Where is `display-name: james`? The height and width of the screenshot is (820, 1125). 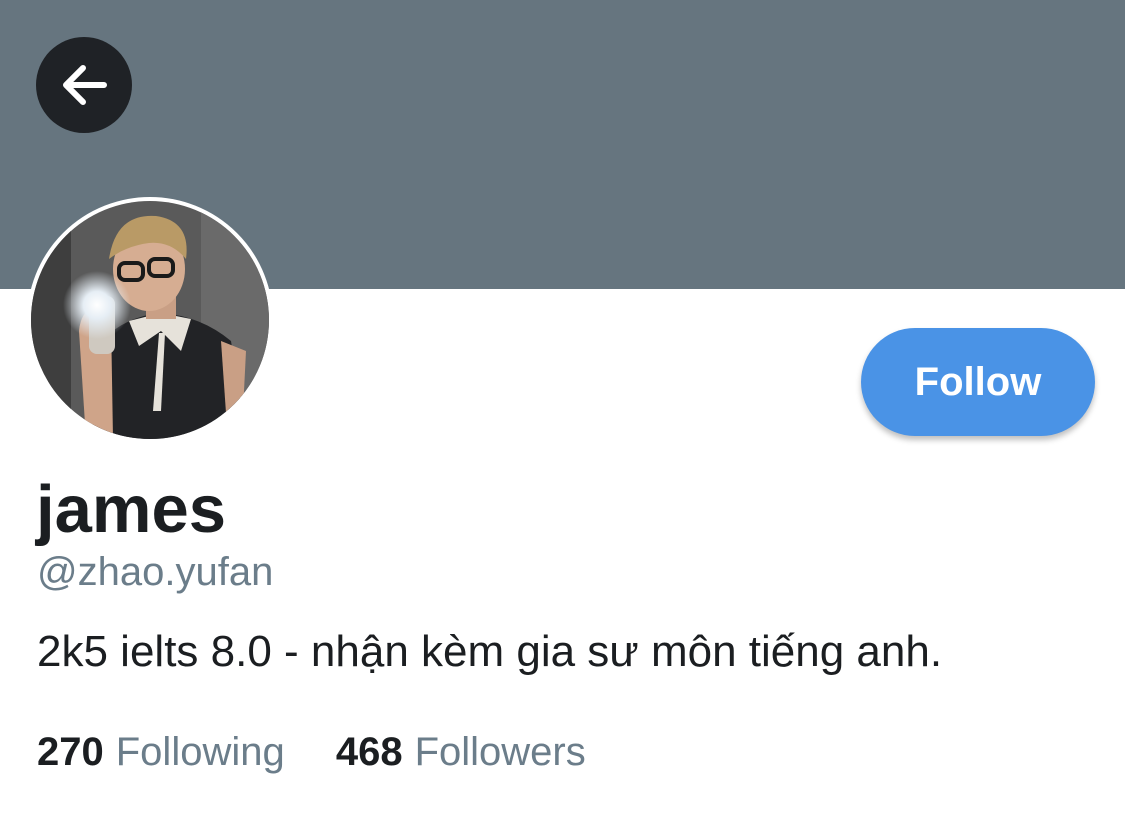 display-name: james is located at coordinates (131, 509).